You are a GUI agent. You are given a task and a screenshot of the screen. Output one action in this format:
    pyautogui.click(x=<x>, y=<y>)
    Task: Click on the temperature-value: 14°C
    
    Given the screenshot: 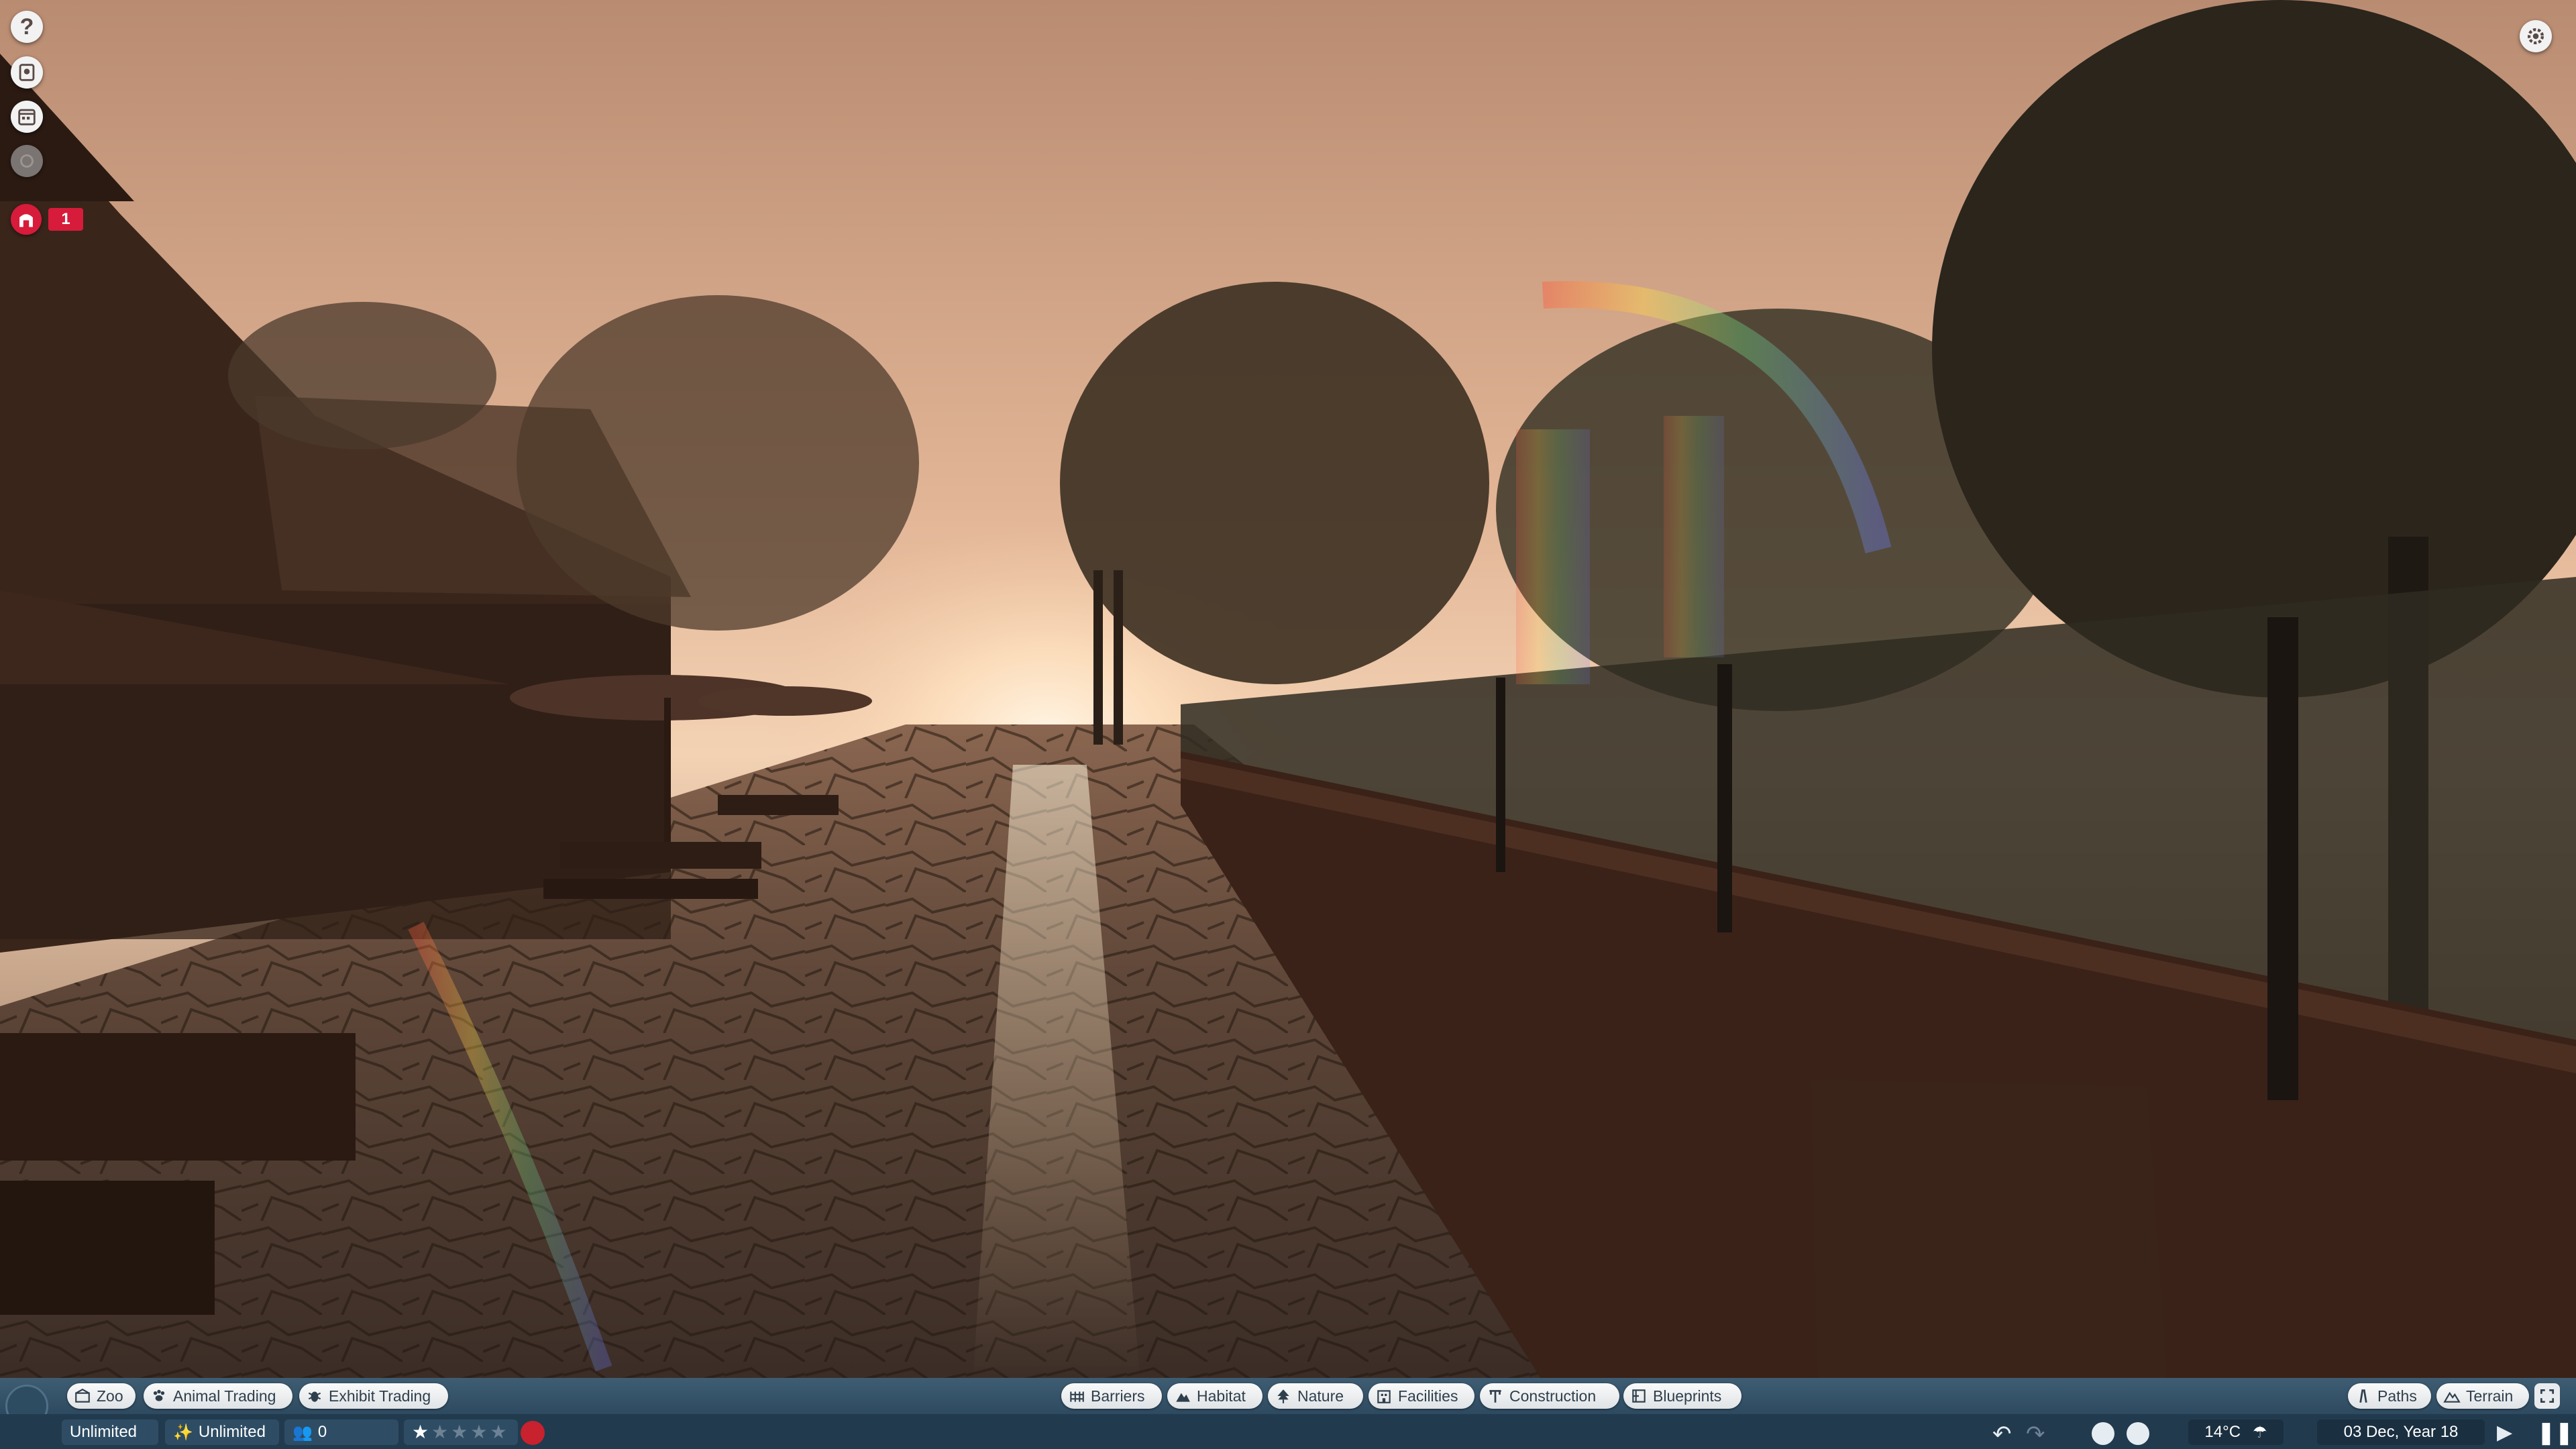 What is the action you would take?
    pyautogui.click(x=2222, y=1432)
    